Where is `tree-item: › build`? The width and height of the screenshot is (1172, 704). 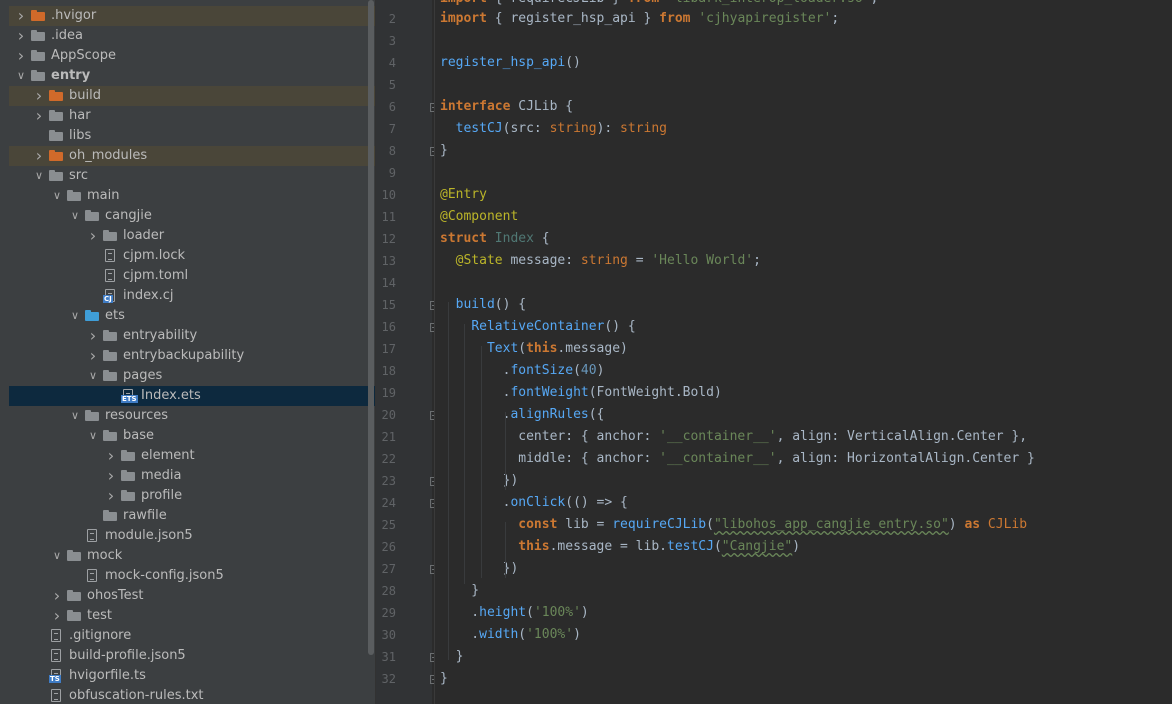 tree-item: › build is located at coordinates (192, 96).